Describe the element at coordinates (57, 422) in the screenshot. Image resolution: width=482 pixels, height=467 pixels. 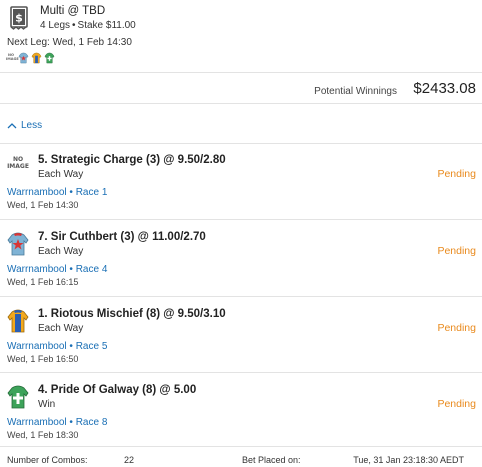
I see `race-link: Warrnambool • Race 8` at that location.